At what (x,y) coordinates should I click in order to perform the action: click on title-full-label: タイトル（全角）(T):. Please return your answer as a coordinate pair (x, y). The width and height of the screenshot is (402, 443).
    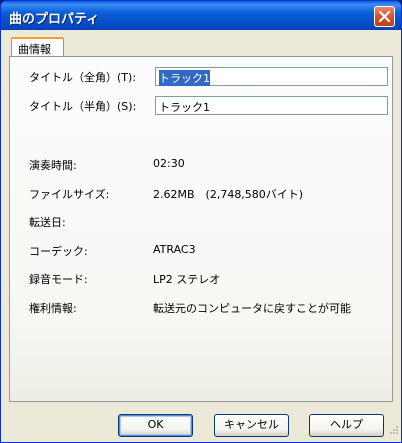
    Looking at the image, I should click on (83, 77).